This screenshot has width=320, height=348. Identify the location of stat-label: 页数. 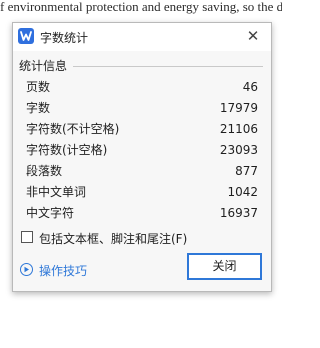
(38, 87).